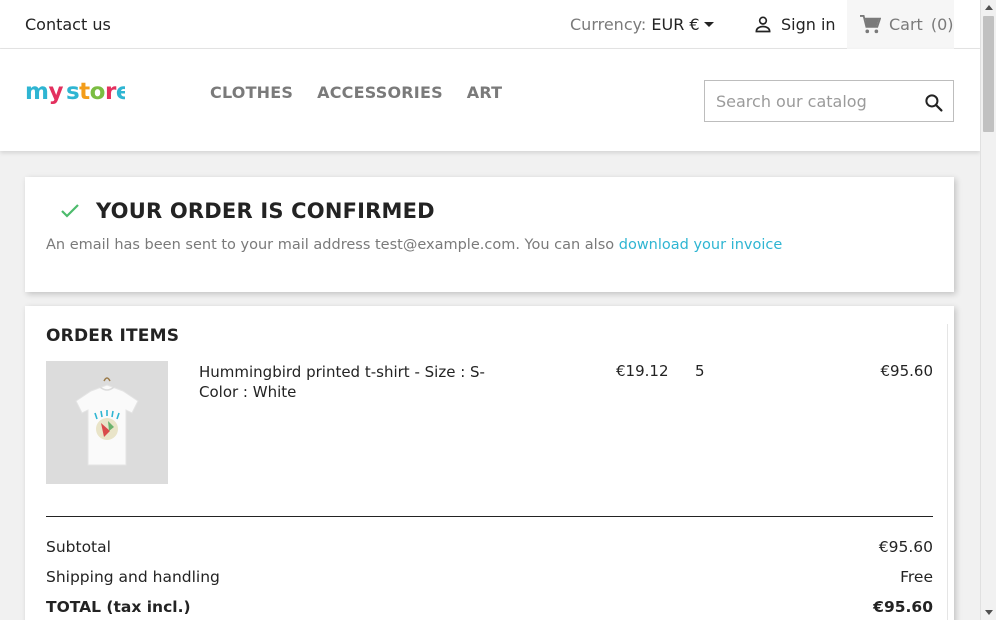 Image resolution: width=996 pixels, height=620 pixels. I want to click on page-scrollbar, so click(988, 310).